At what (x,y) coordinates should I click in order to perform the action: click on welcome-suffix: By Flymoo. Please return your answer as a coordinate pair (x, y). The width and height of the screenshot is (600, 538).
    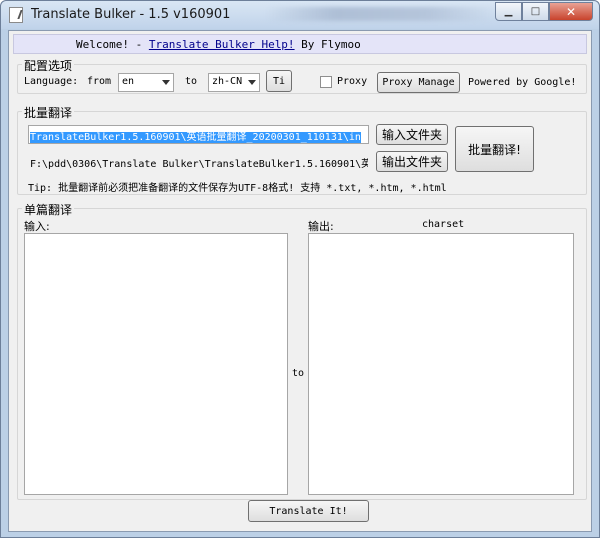
    Looking at the image, I should click on (327, 44).